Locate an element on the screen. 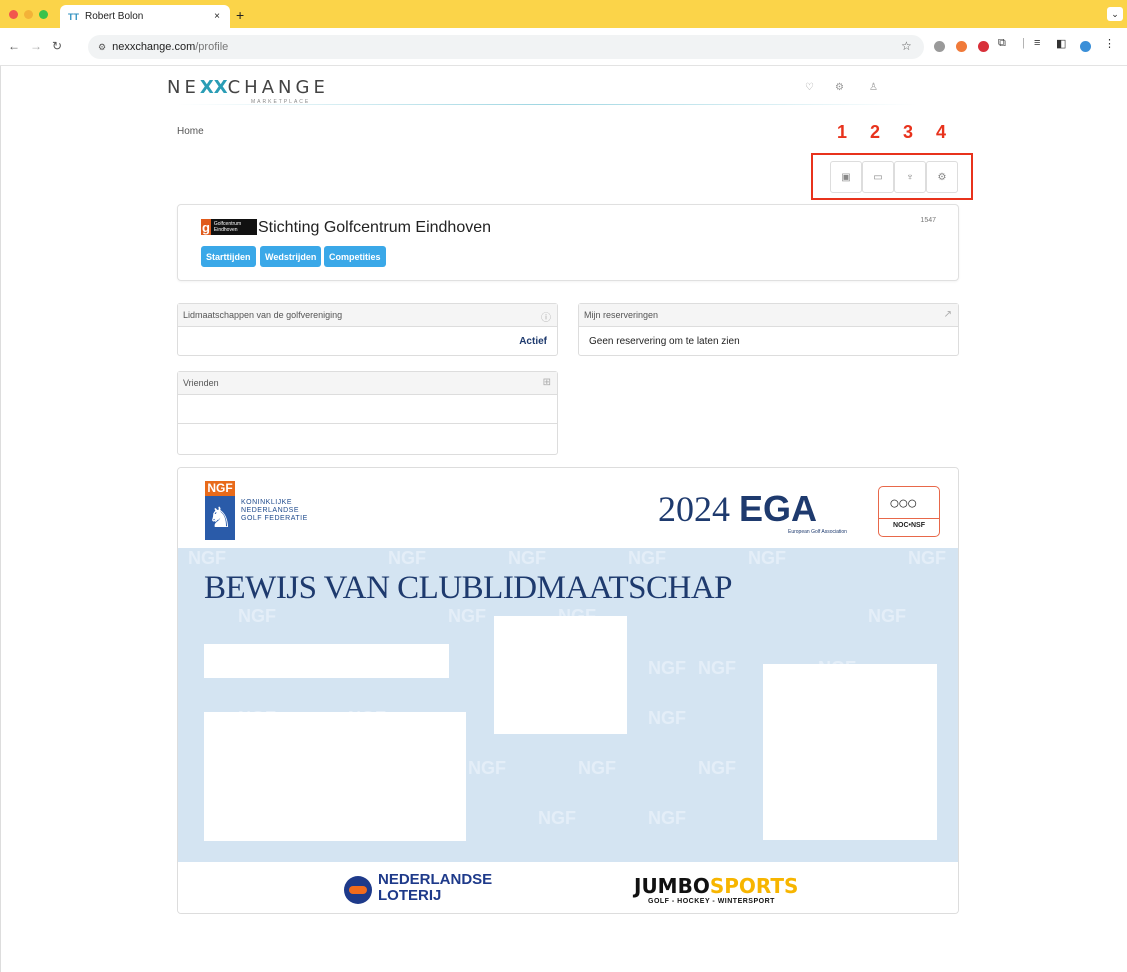 The image size is (1127, 972). settings-gear-icon: ⚙ is located at coordinates (839, 87).